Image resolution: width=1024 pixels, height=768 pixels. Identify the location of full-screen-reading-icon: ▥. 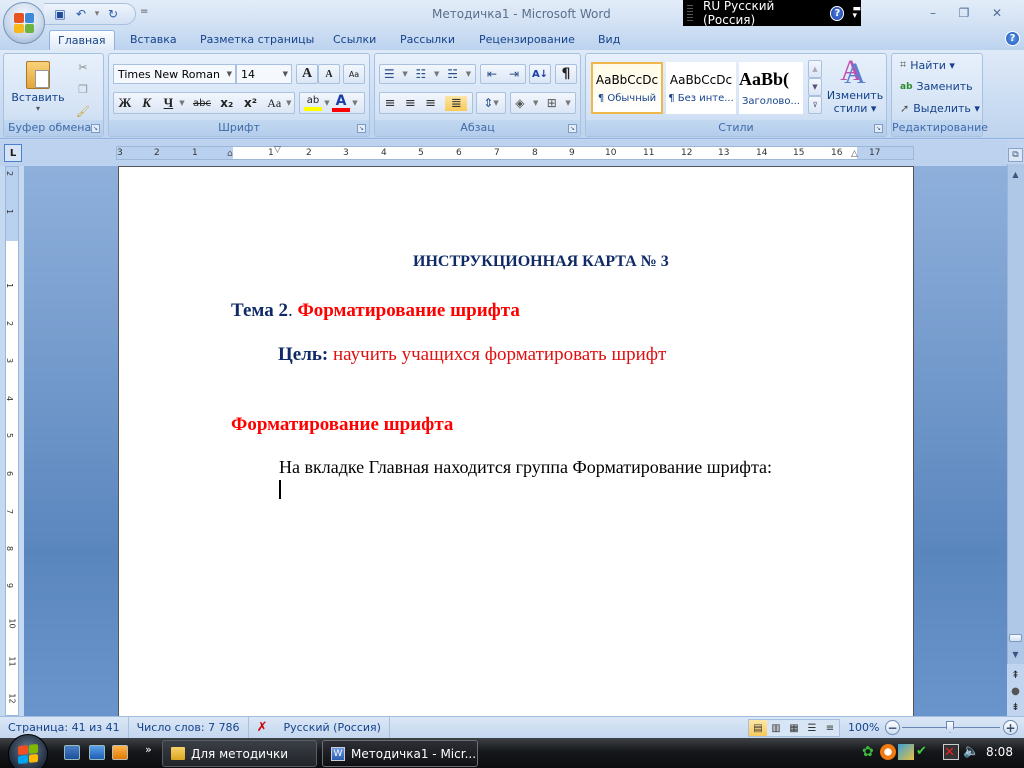
(776, 728).